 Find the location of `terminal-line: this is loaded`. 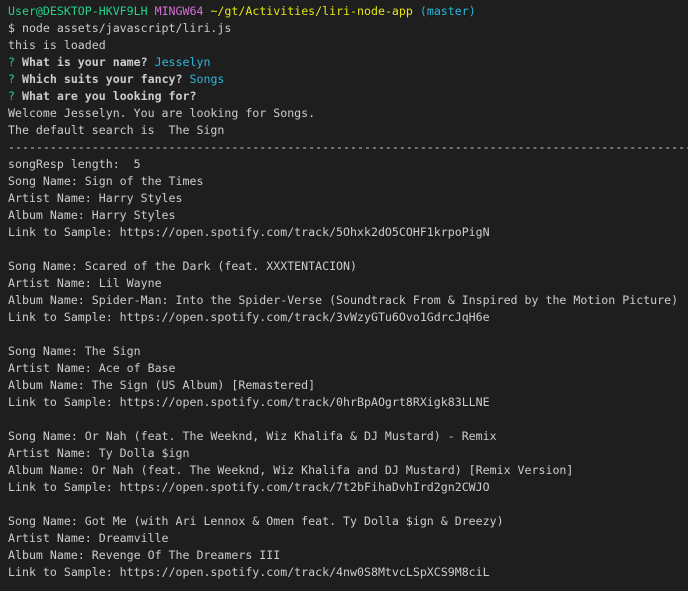

terminal-line: this is loaded is located at coordinates (348, 45).